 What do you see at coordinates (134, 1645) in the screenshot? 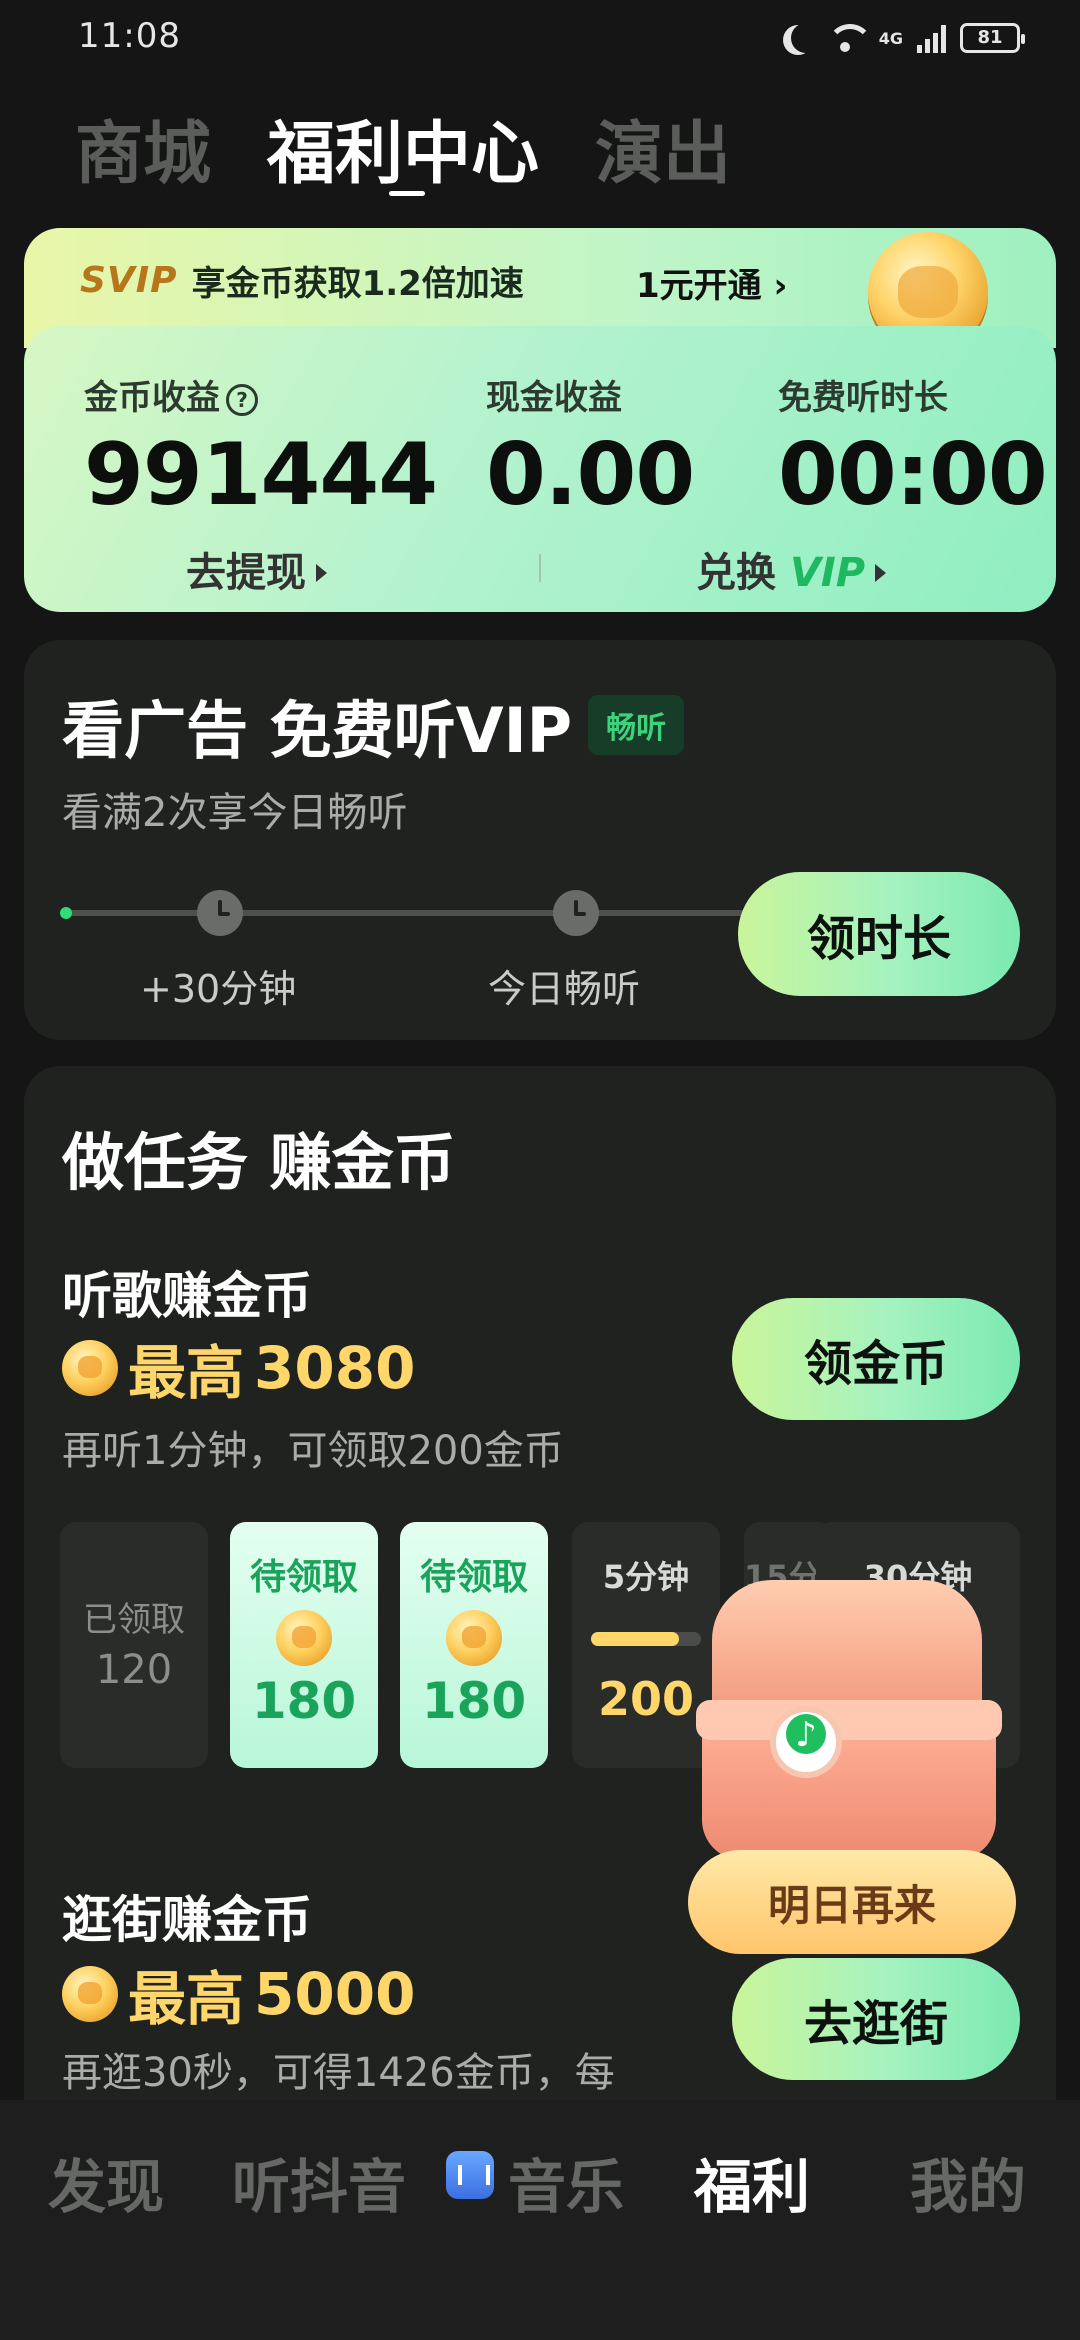
I see `reward-slot: 已领取 120` at bounding box center [134, 1645].